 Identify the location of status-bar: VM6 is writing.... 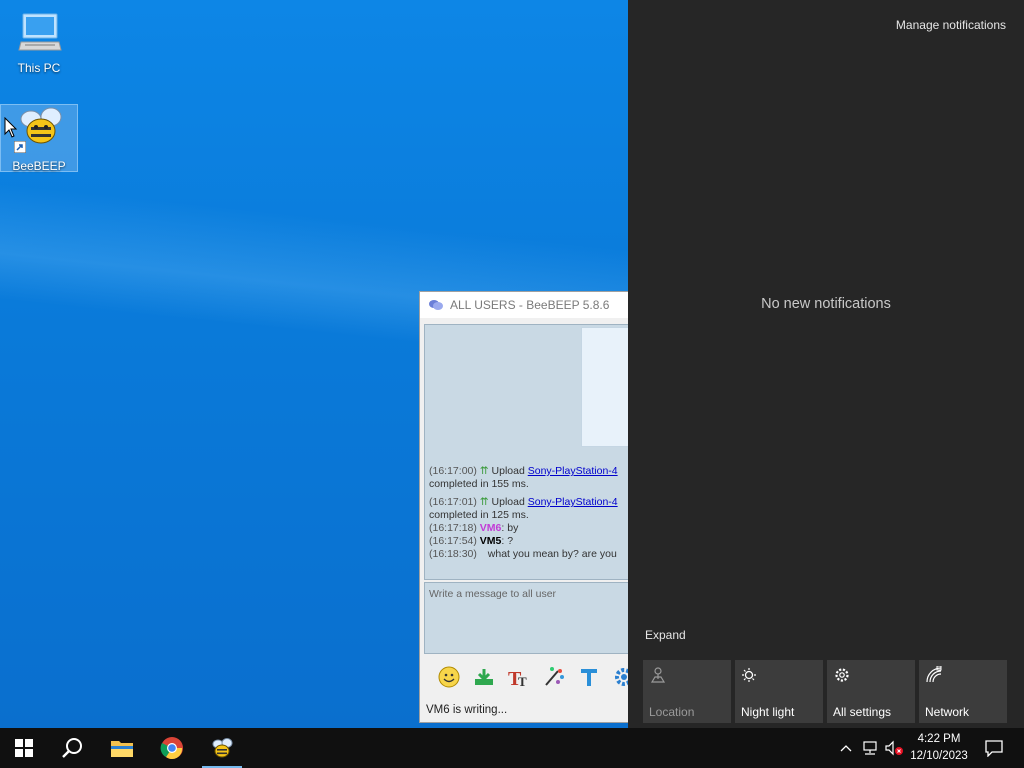
(527, 710).